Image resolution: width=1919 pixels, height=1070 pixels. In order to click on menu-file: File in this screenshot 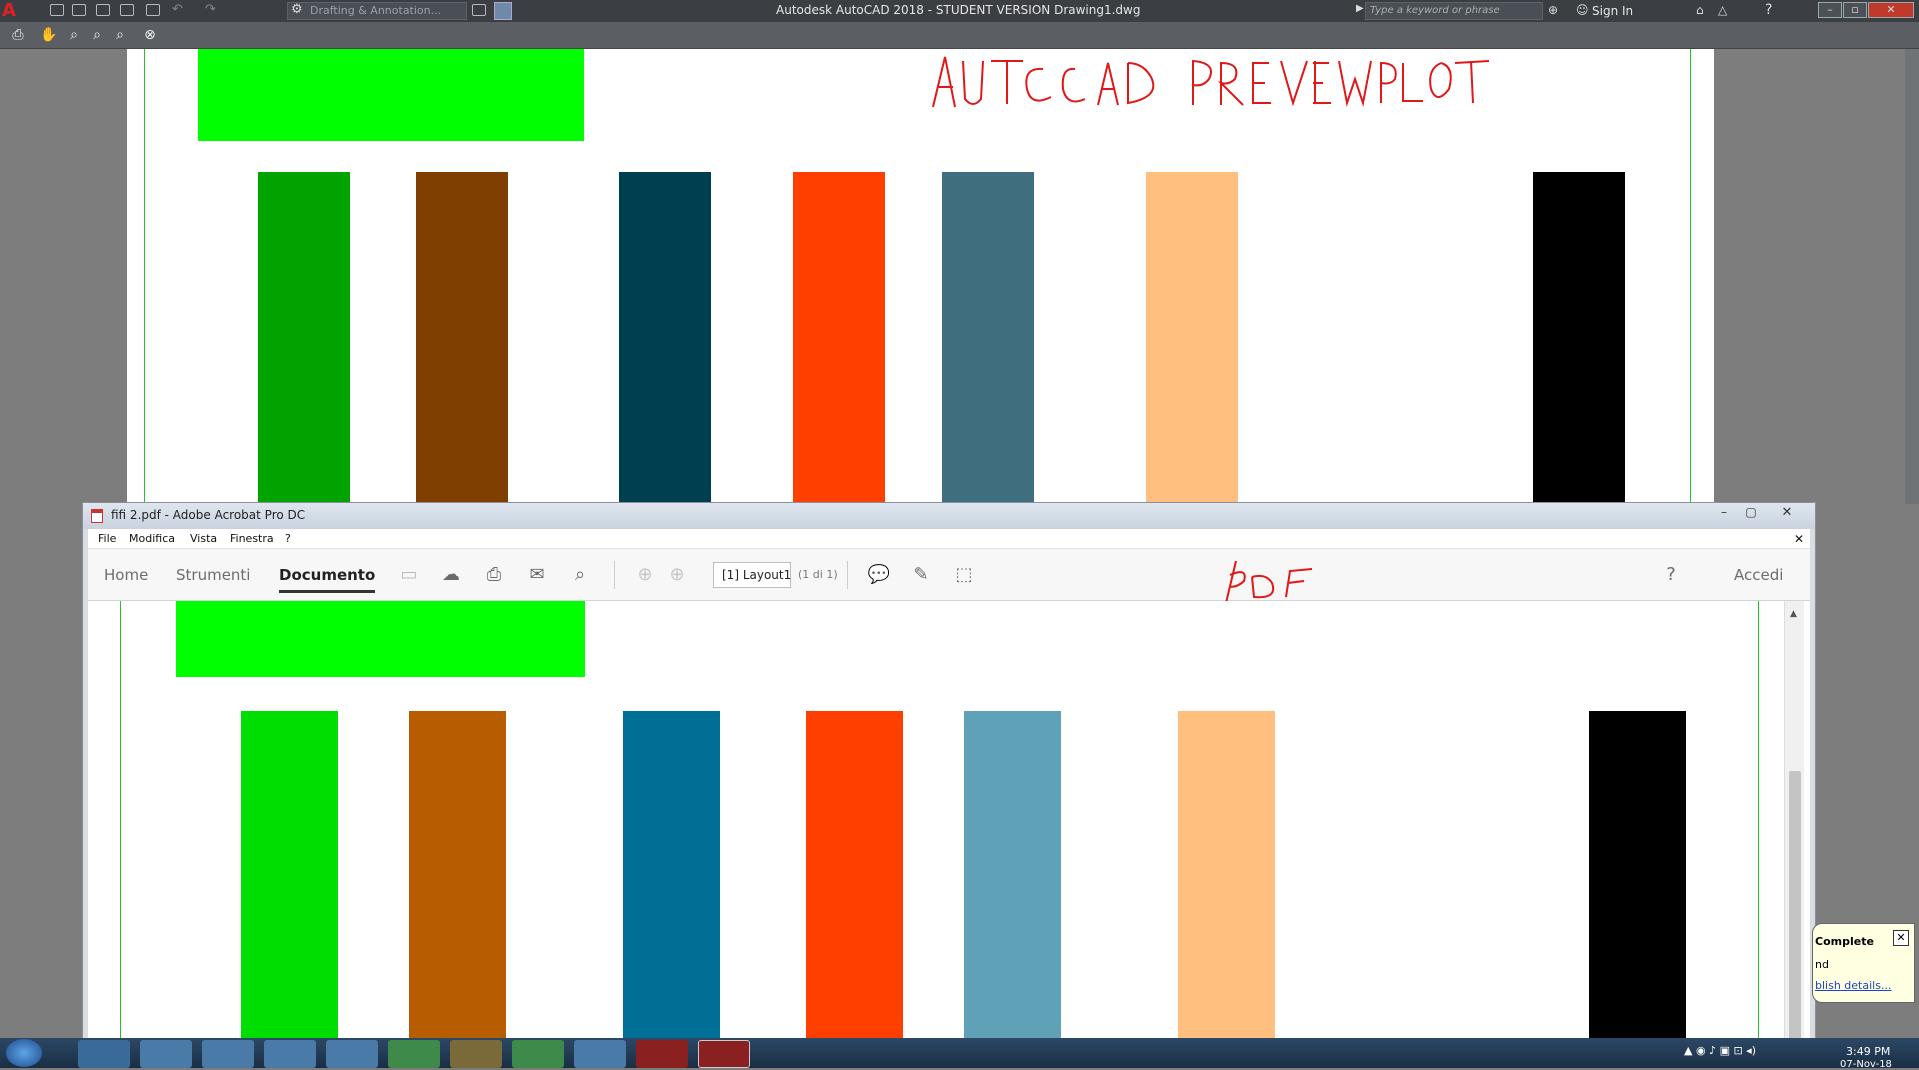, I will do `click(107, 538)`.